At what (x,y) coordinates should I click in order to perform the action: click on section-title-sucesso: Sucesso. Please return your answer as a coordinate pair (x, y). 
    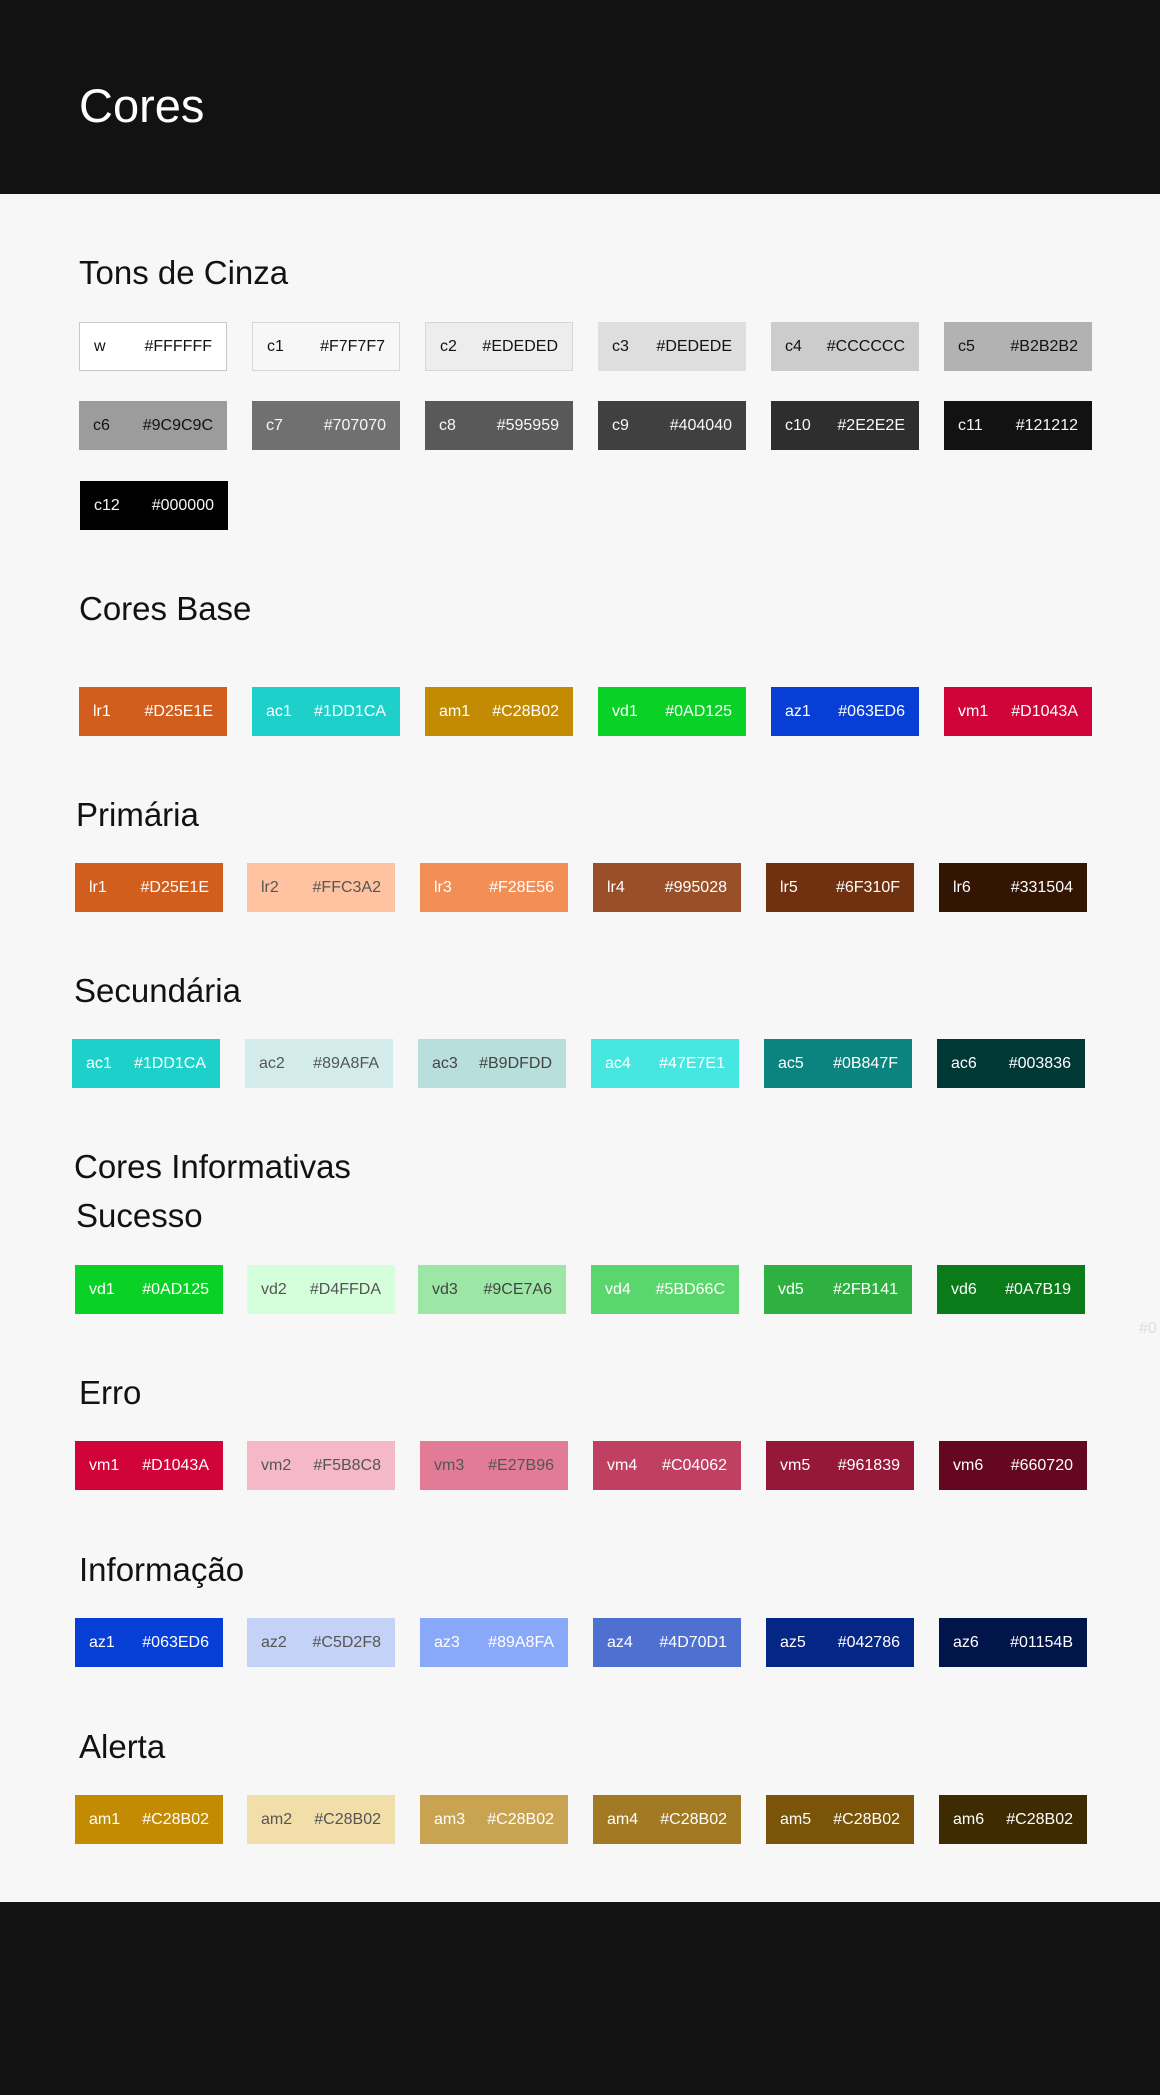
    Looking at the image, I should click on (139, 1215).